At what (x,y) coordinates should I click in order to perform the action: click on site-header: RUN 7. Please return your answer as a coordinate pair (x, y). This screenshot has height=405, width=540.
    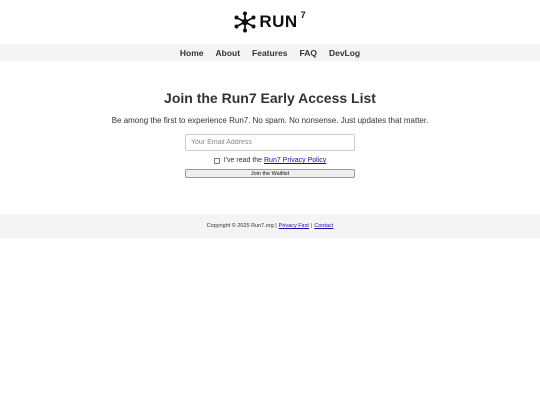
    Looking at the image, I should click on (270, 22).